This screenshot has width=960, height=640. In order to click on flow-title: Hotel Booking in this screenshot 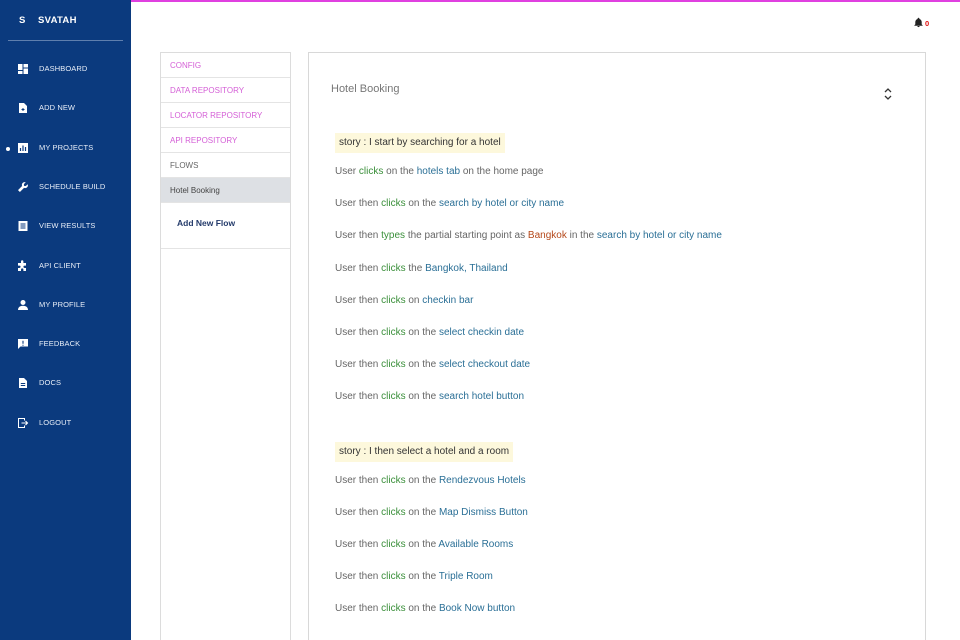, I will do `click(365, 89)`.